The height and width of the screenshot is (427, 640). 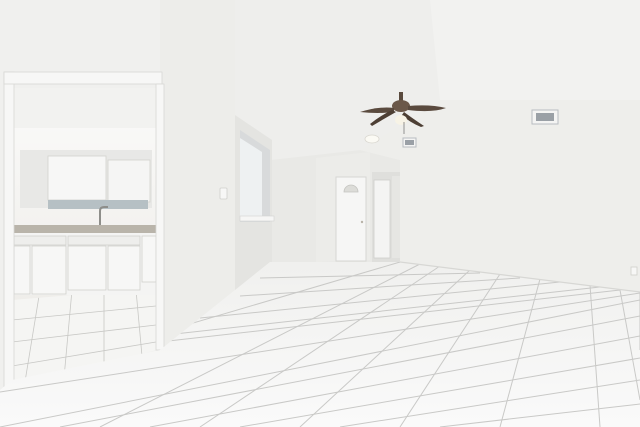 I want to click on hallway-opening, so click(x=386, y=217).